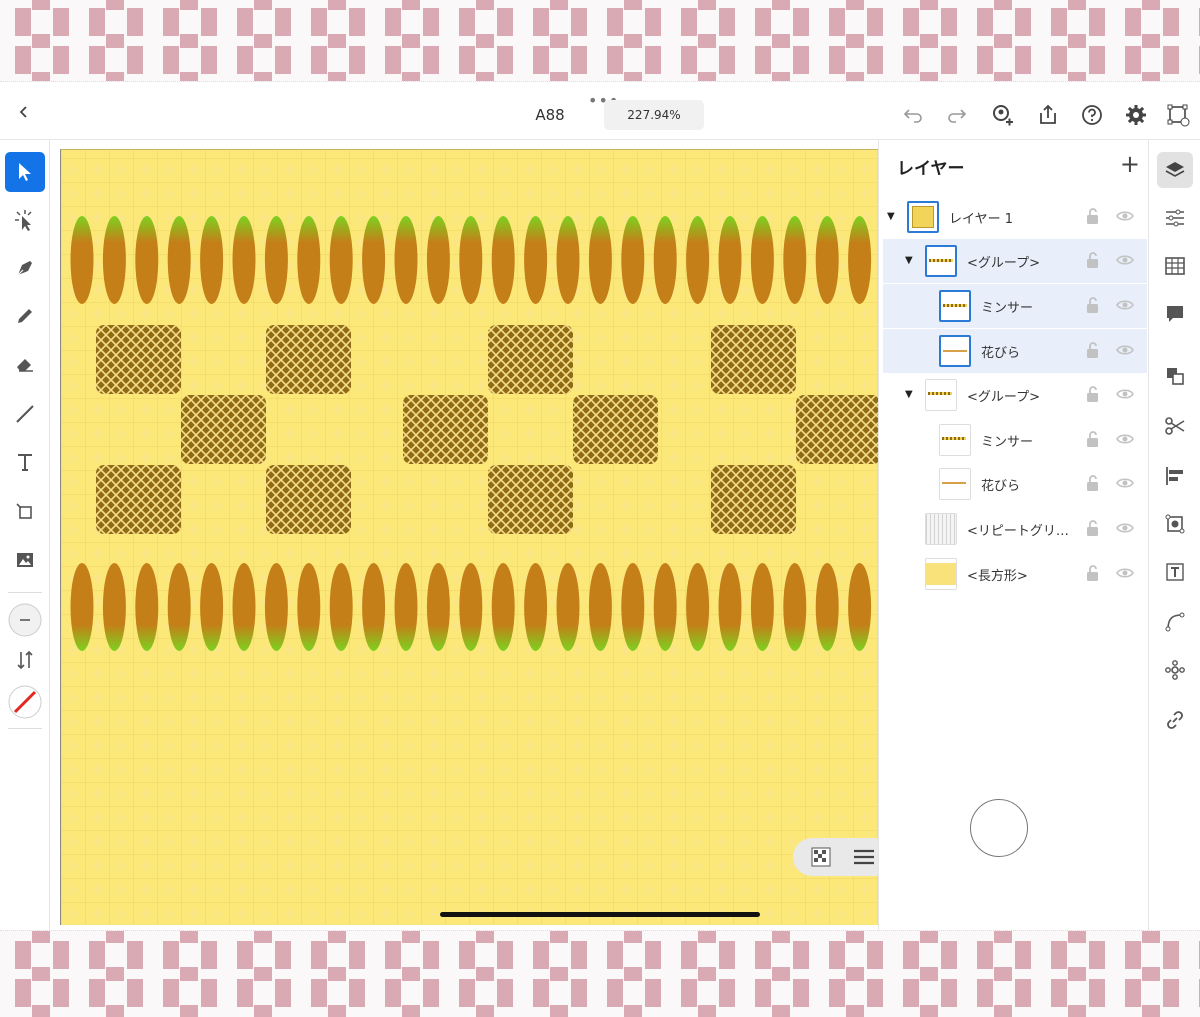  I want to click on share-icon, so click(1048, 114).